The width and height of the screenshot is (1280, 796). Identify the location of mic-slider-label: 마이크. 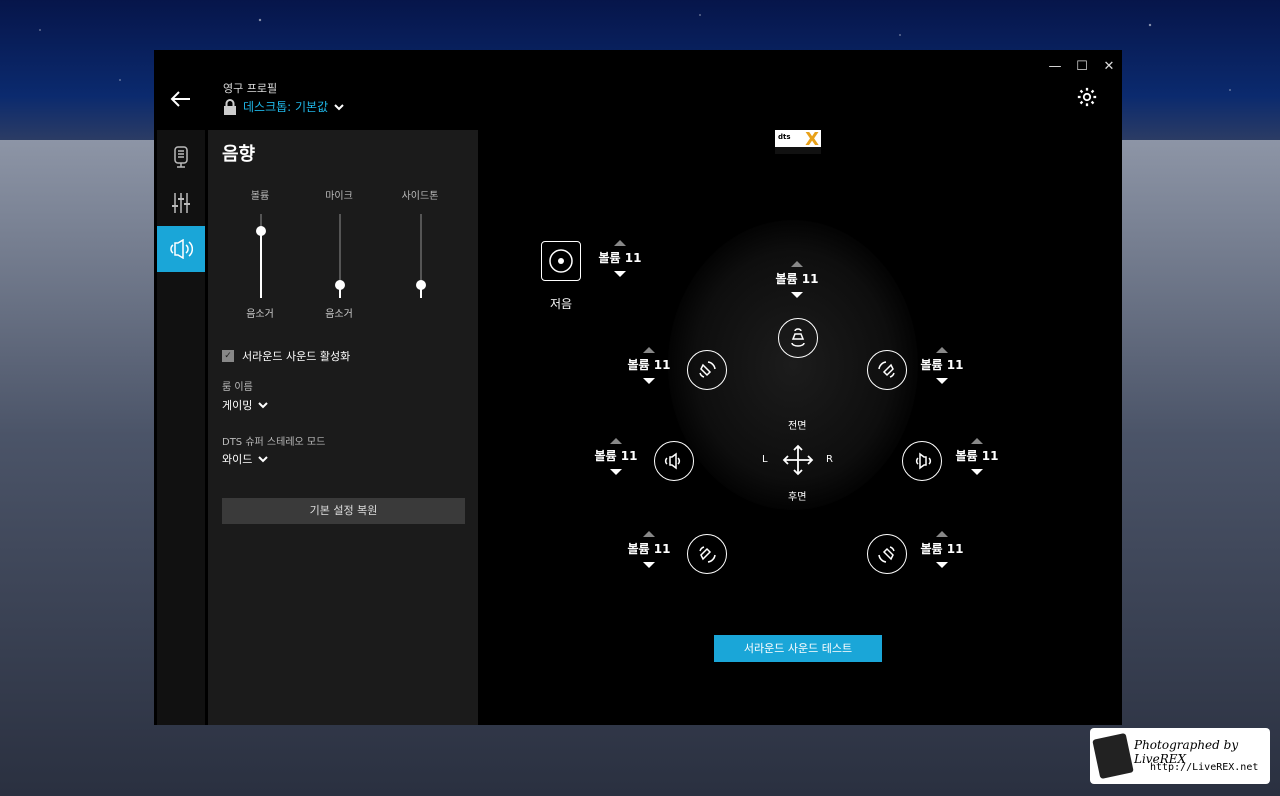
(339, 196).